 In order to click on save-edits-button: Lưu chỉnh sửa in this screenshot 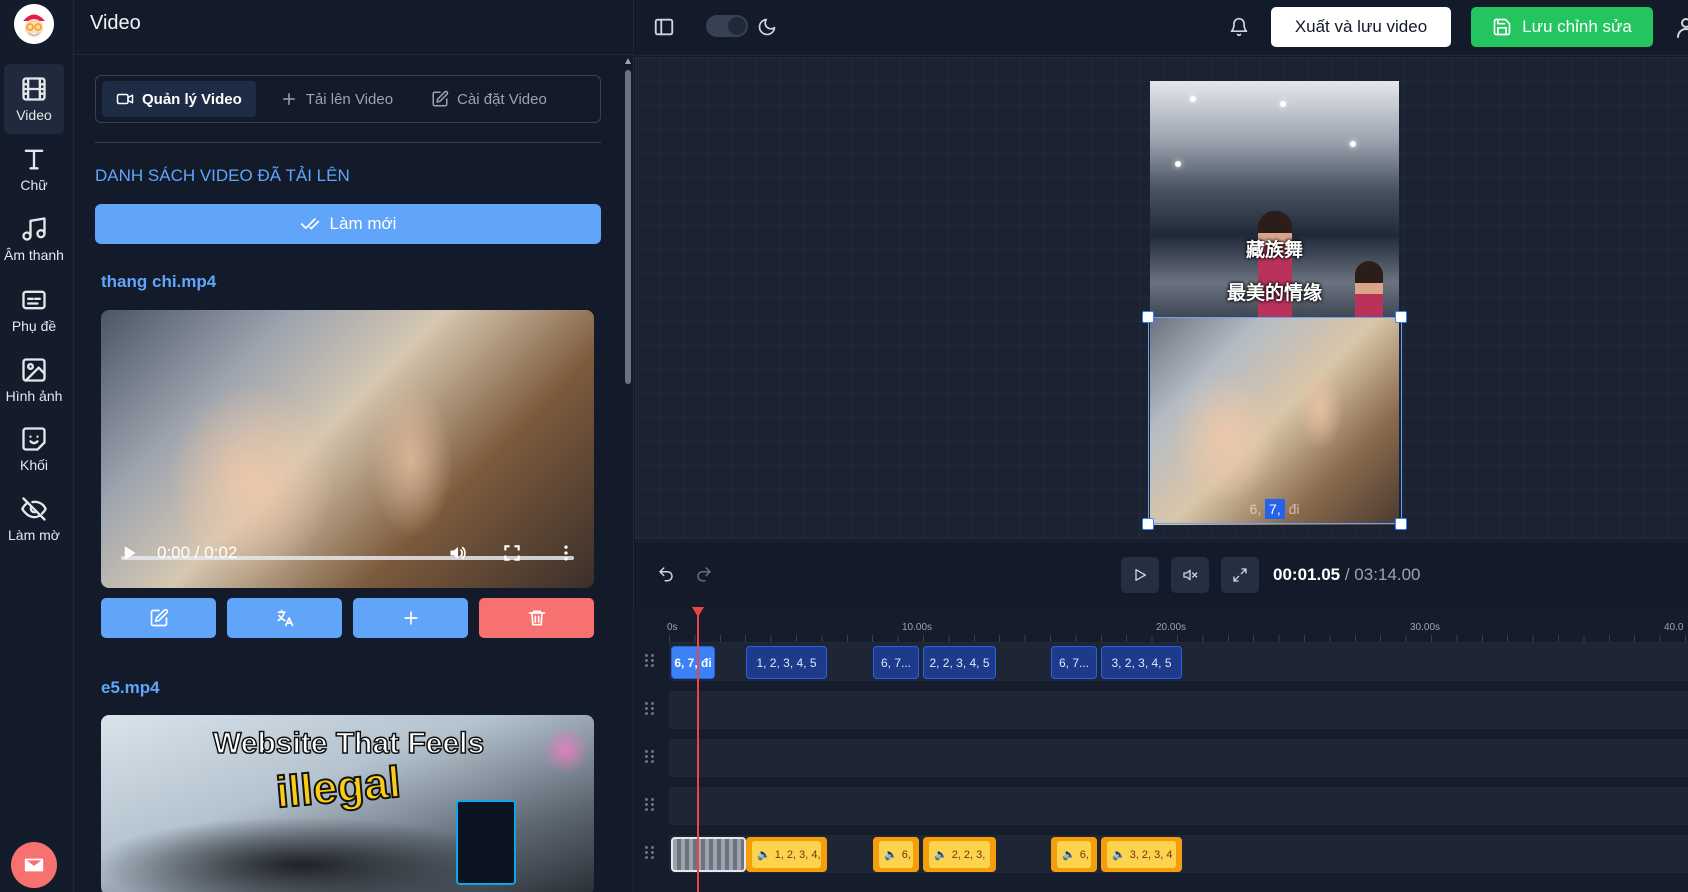, I will do `click(1562, 27)`.